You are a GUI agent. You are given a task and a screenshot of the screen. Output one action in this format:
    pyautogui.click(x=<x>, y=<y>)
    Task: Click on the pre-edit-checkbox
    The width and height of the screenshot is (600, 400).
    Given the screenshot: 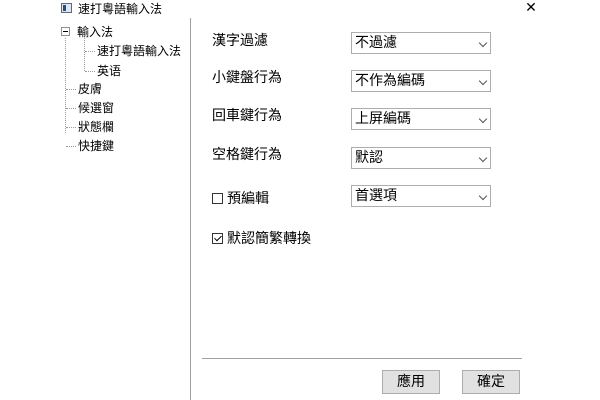 What is the action you would take?
    pyautogui.click(x=217, y=198)
    